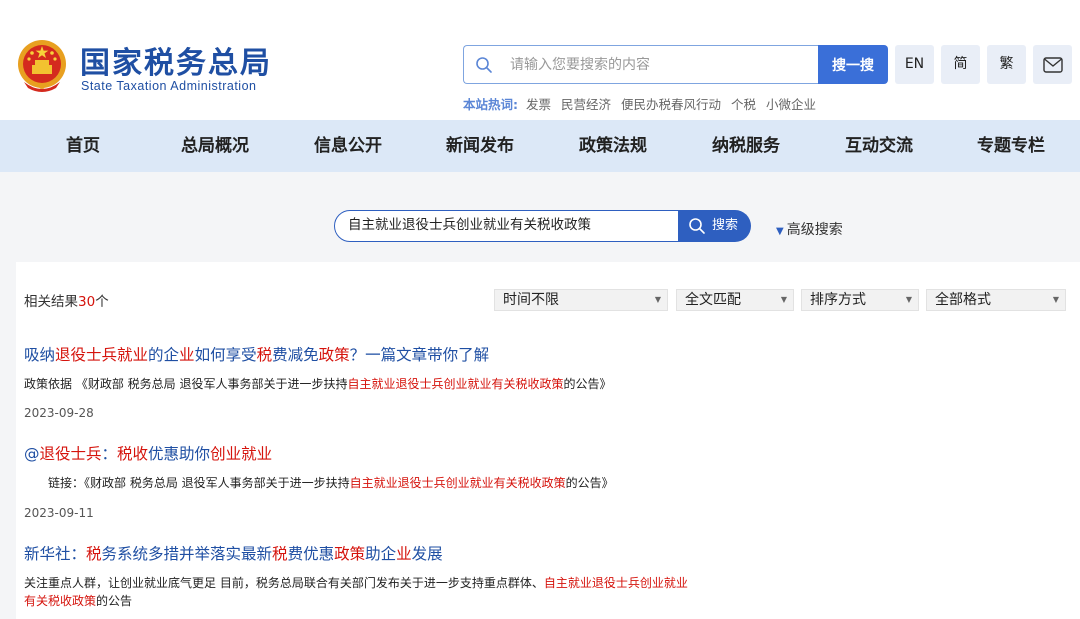 Image resolution: width=1080 pixels, height=619 pixels. Describe the element at coordinates (55, 554) in the screenshot. I see `text-segment: 新华社：` at that location.